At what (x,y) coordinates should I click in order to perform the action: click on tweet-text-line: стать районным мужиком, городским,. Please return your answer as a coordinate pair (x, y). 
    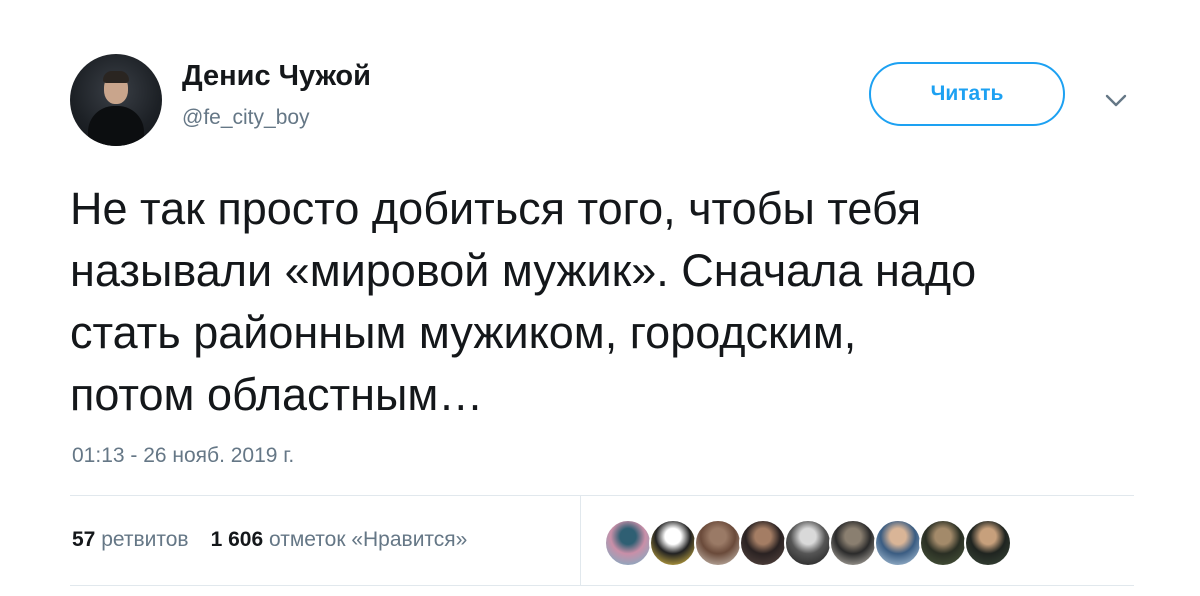
    Looking at the image, I should click on (463, 332).